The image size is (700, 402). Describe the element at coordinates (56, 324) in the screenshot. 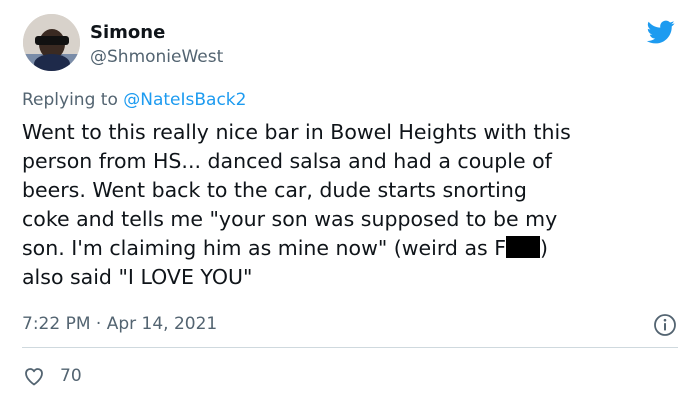

I see `tweet-time: 7:22 PM` at that location.